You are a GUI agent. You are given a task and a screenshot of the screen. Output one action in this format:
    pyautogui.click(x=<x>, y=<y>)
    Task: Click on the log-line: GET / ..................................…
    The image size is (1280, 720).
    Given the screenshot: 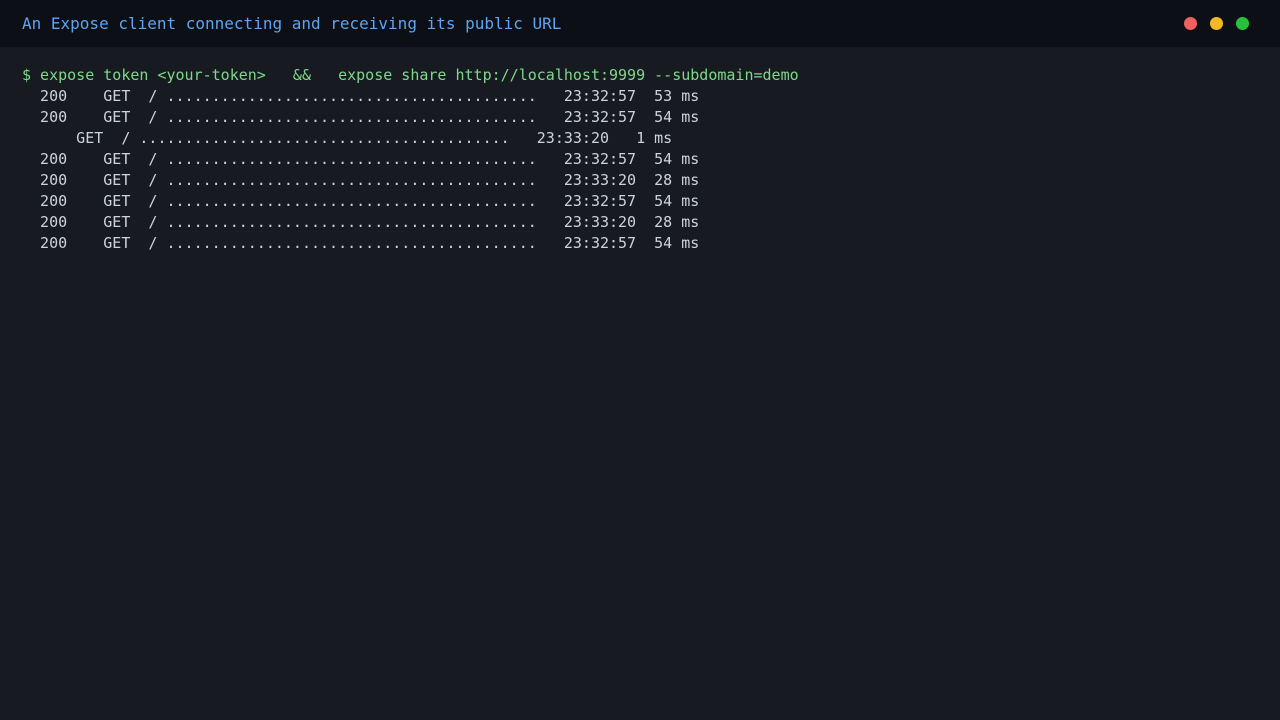 What is the action you would take?
    pyautogui.click(x=347, y=138)
    